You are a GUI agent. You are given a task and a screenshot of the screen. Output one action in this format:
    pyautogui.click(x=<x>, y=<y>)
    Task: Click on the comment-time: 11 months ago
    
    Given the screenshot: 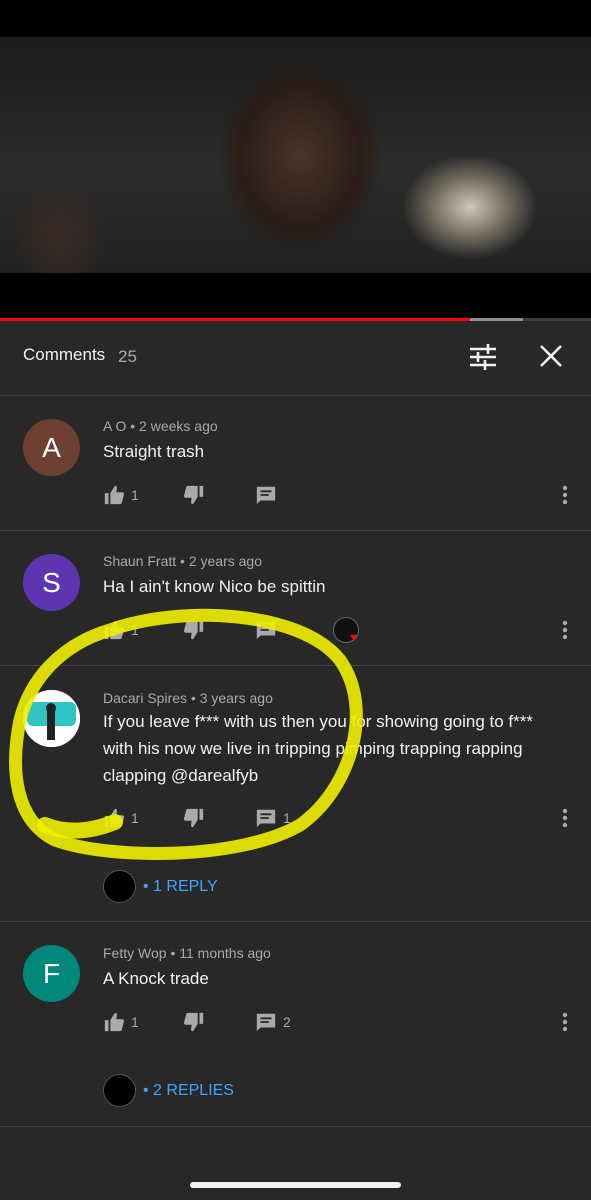 What is the action you would take?
    pyautogui.click(x=225, y=953)
    